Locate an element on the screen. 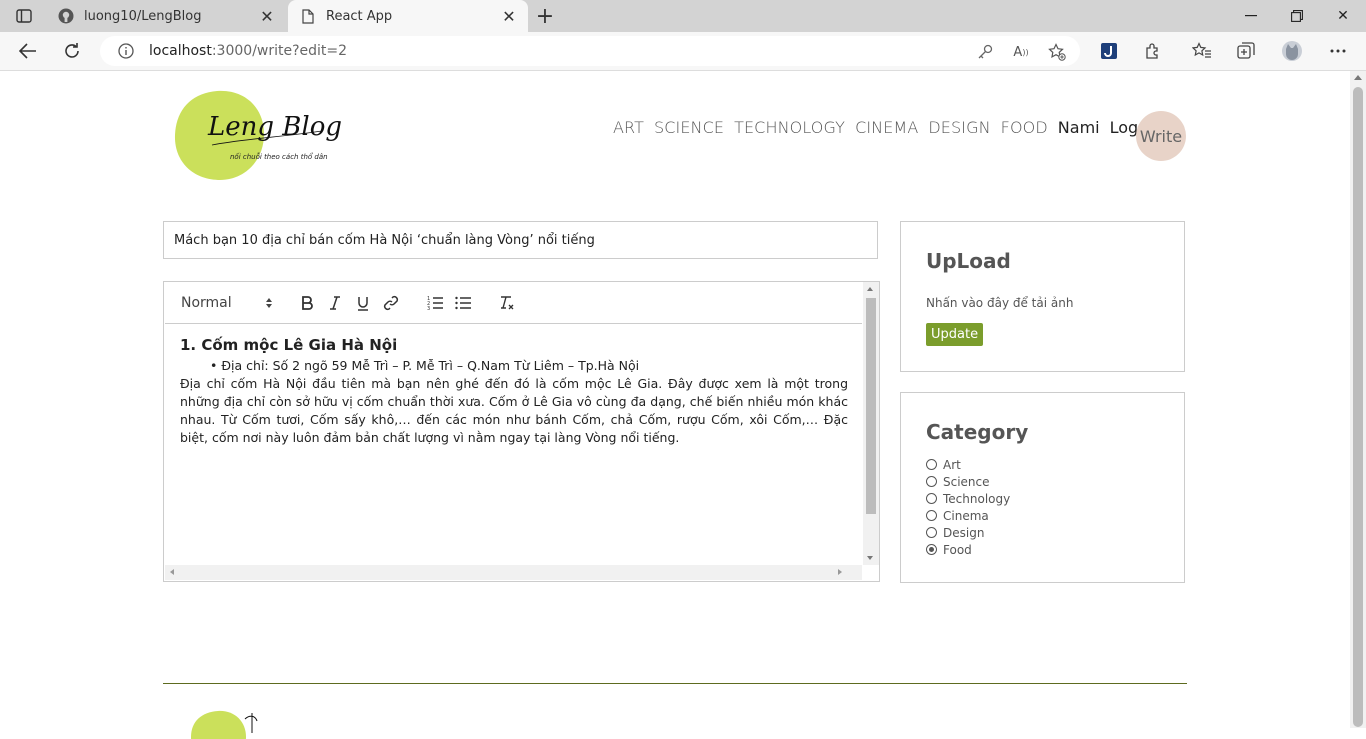  nav-link-technology: TECHNOLOGY is located at coordinates (789, 127).